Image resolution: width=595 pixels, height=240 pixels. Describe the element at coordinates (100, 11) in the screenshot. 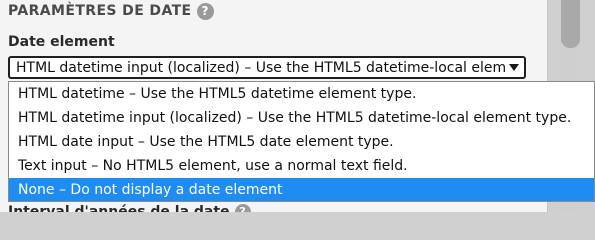

I see `section-title-text: PARAMÈTRES DE DATE` at that location.